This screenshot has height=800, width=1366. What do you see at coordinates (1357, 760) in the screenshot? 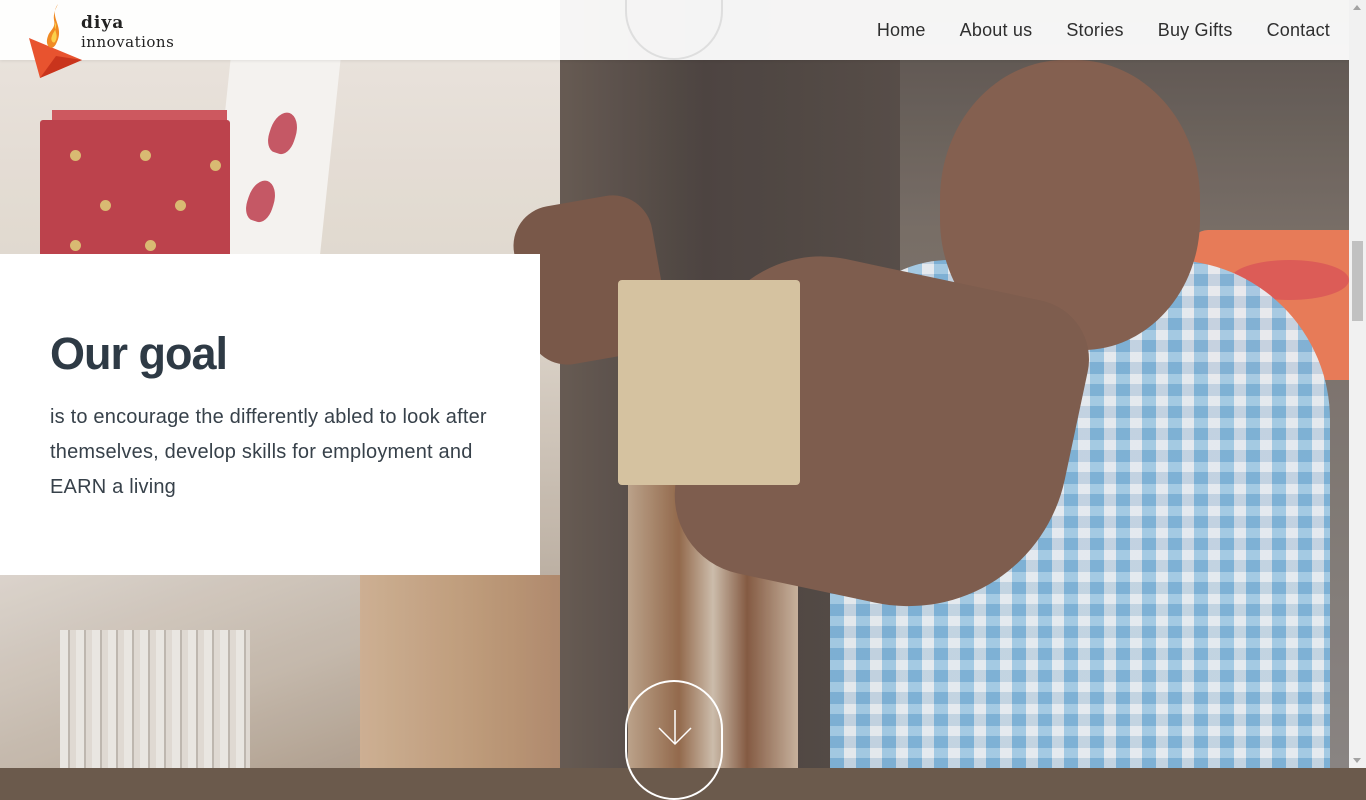
I see `scroll-down-arrow-icon` at bounding box center [1357, 760].